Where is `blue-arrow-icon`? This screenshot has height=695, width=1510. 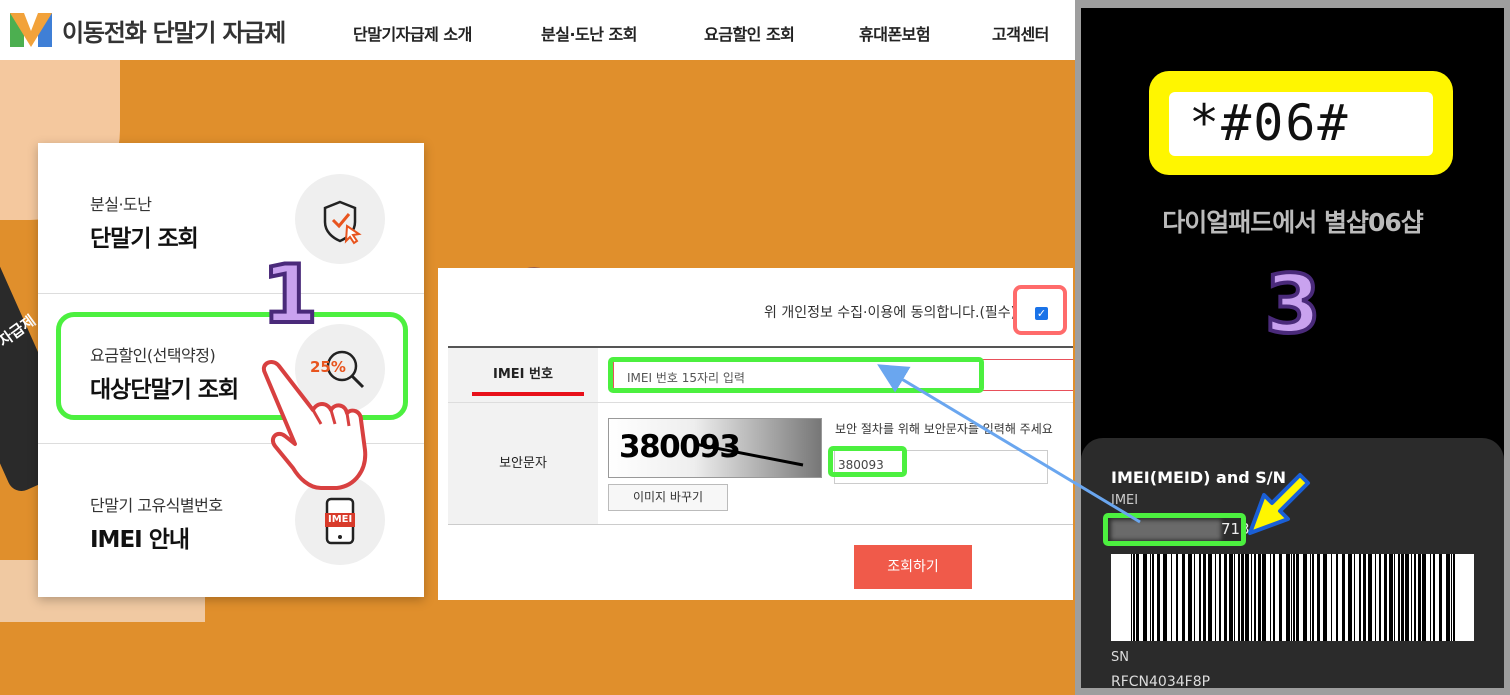 blue-arrow-icon is located at coordinates (1009, 444).